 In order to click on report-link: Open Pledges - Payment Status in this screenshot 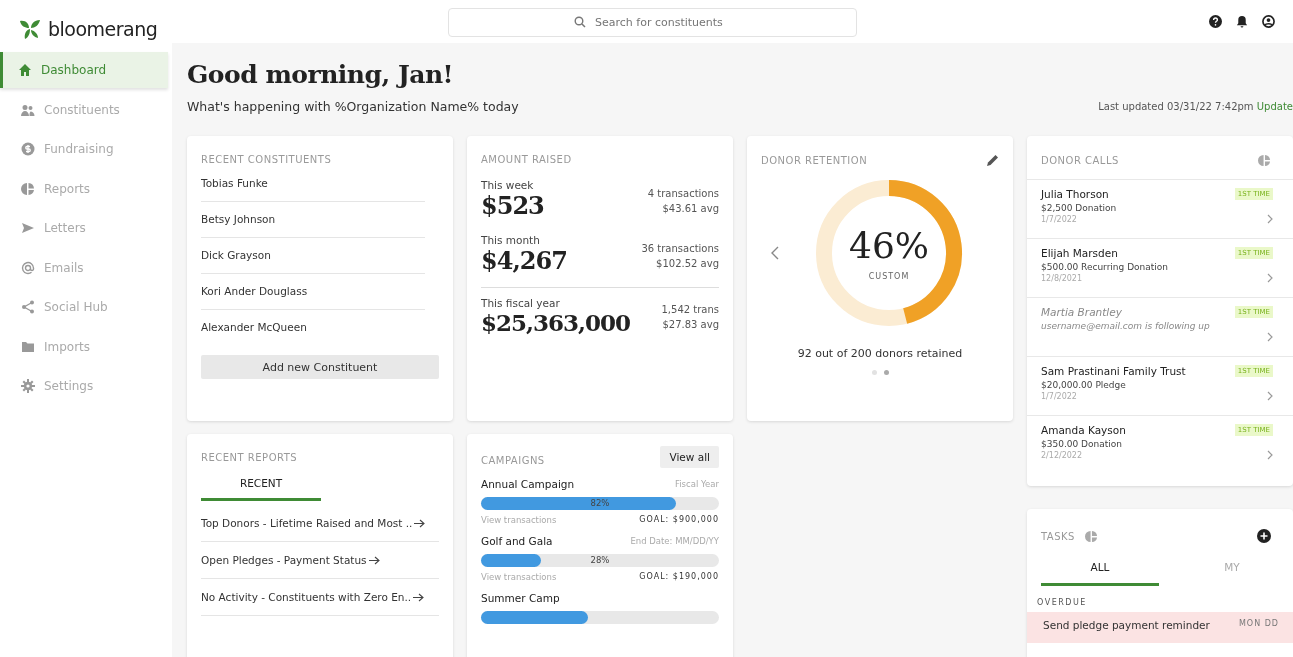, I will do `click(320, 560)`.